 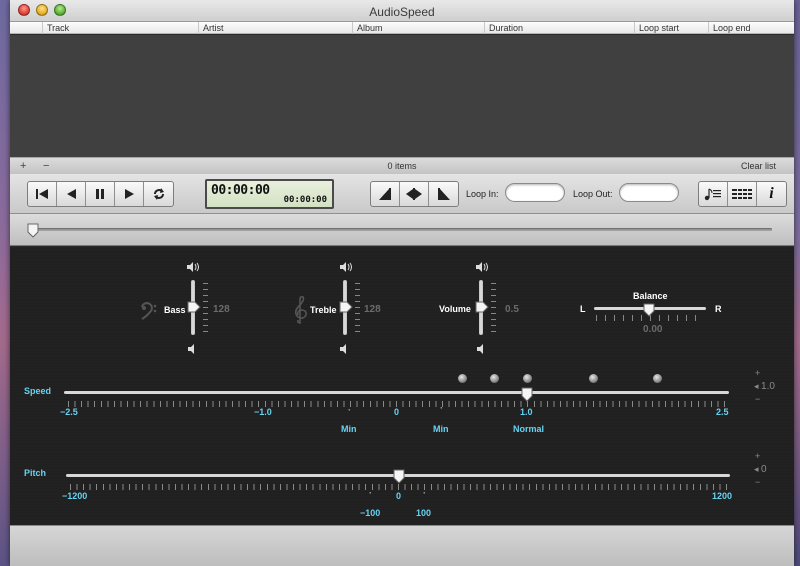 What do you see at coordinates (758, 166) in the screenshot?
I see `clear-list-button: Clear list` at bounding box center [758, 166].